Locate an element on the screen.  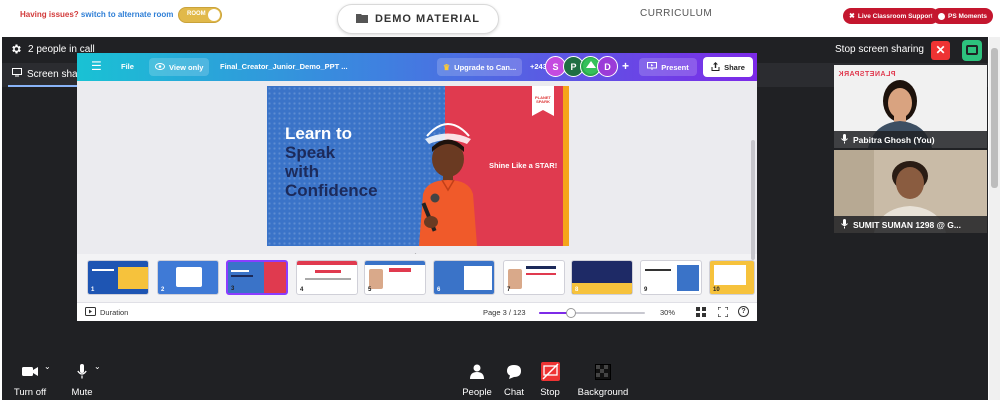
thumbnail-number: 4 is located at coordinates (302, 290).